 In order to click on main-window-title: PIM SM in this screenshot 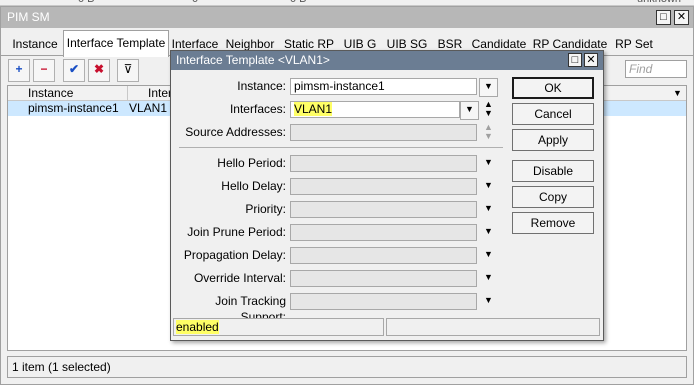, I will do `click(28, 17)`.